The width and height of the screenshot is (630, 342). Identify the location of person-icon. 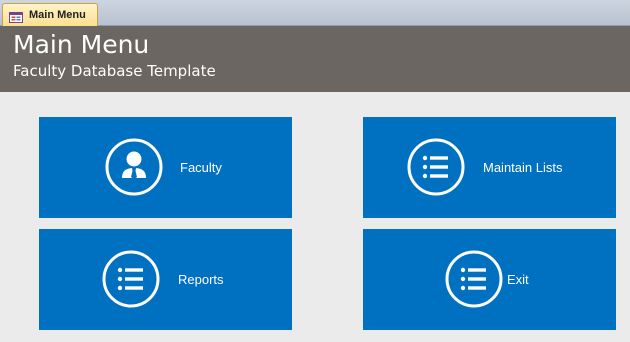
(134, 167).